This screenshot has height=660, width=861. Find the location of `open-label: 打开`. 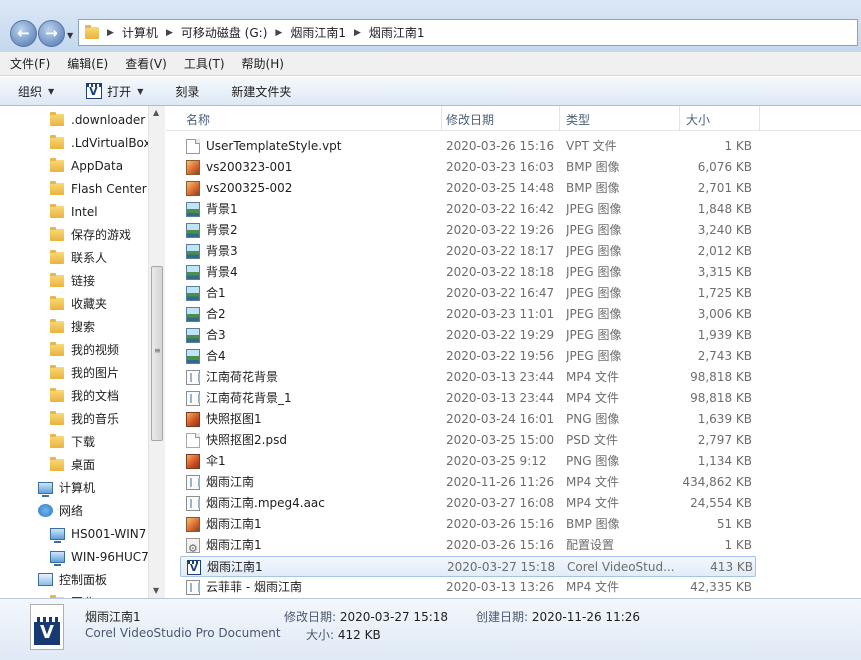

open-label: 打开 is located at coordinates (119, 91).